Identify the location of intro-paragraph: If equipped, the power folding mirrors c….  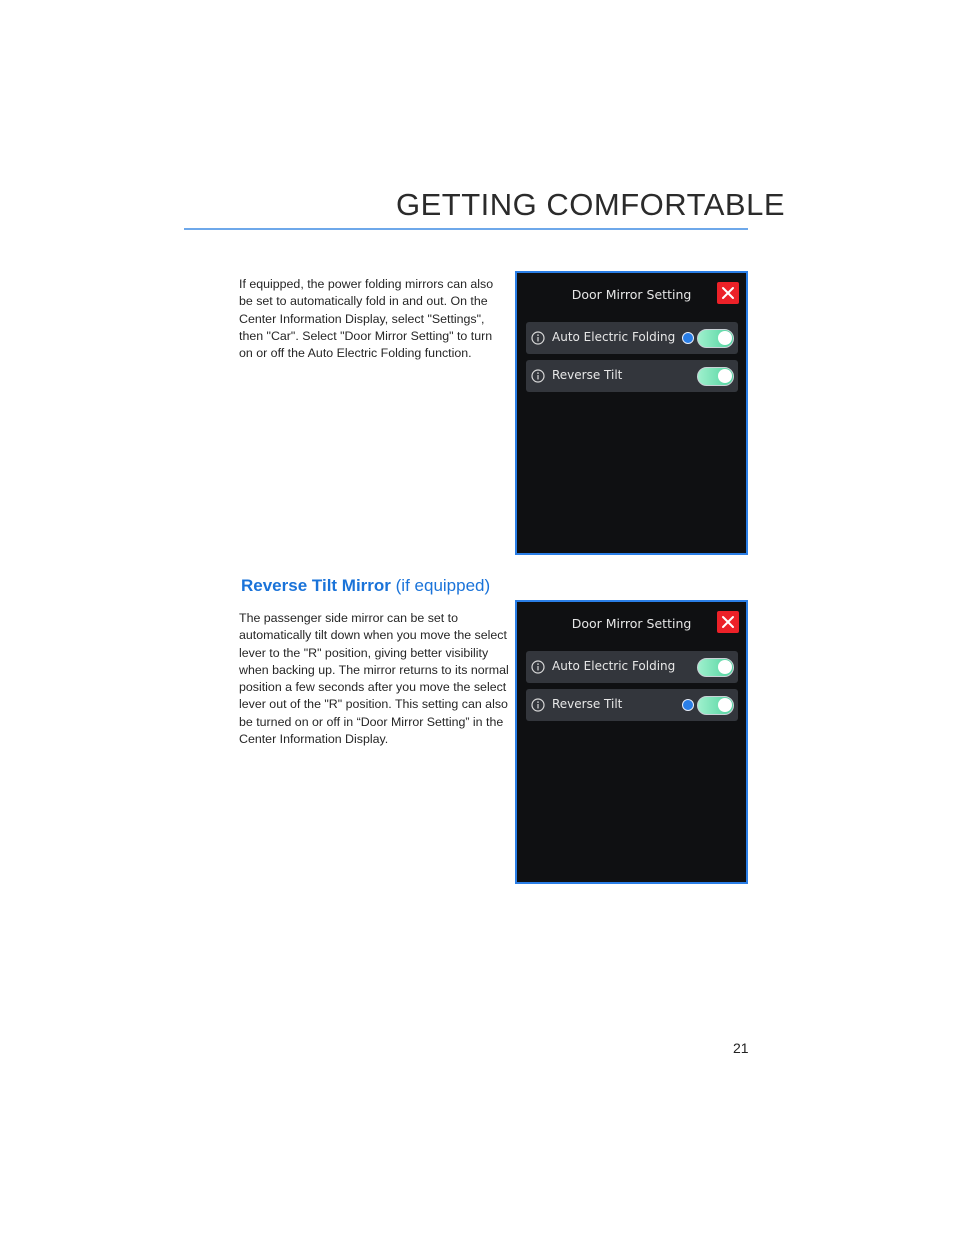
(366, 319).